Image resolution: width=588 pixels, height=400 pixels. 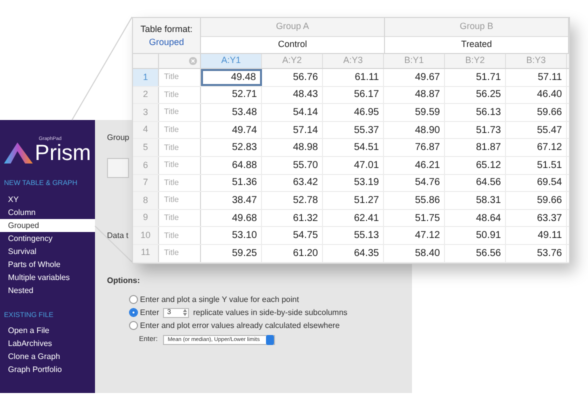 What do you see at coordinates (292, 165) in the screenshot?
I see `table-cell: 55.70` at bounding box center [292, 165].